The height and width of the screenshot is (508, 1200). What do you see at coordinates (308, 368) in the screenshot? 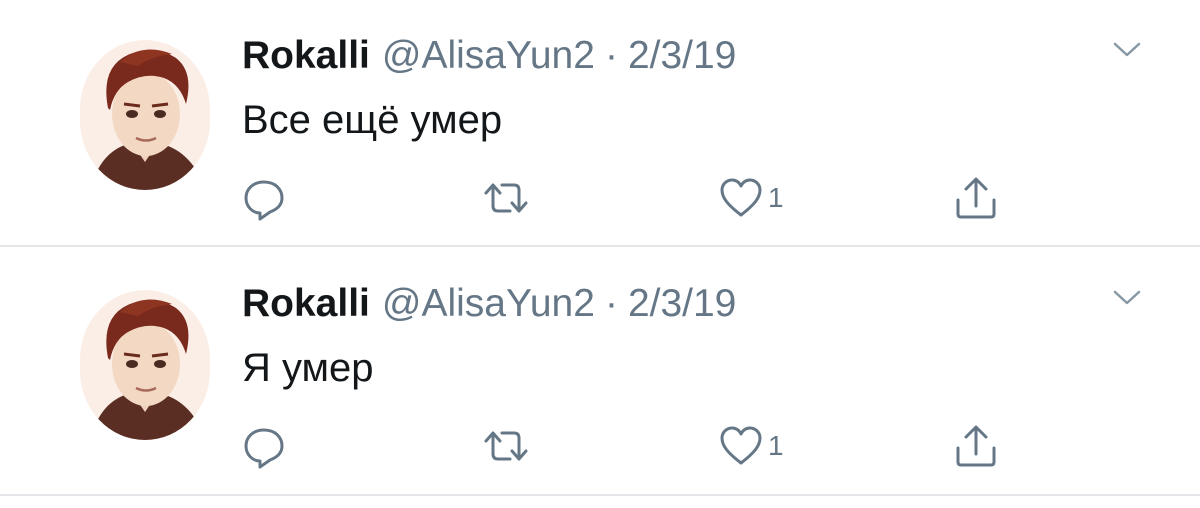
I see `tweet-text: Я умер` at bounding box center [308, 368].